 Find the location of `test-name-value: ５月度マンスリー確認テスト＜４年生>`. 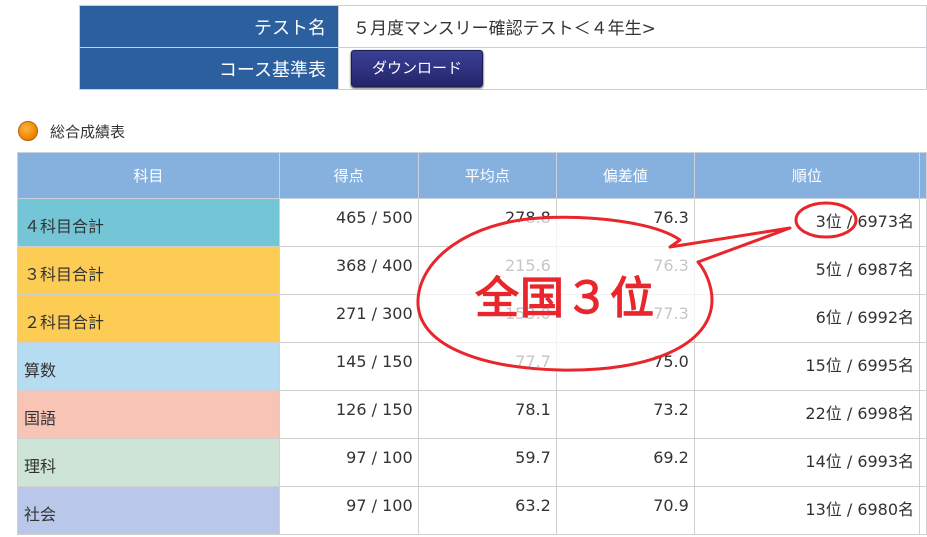

test-name-value: ５月度マンスリー確認テスト＜４年生> is located at coordinates (632, 26).